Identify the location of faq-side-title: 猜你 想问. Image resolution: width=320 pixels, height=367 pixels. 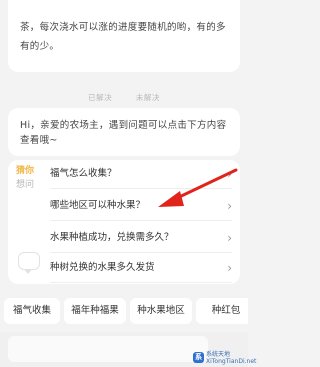
(31, 178).